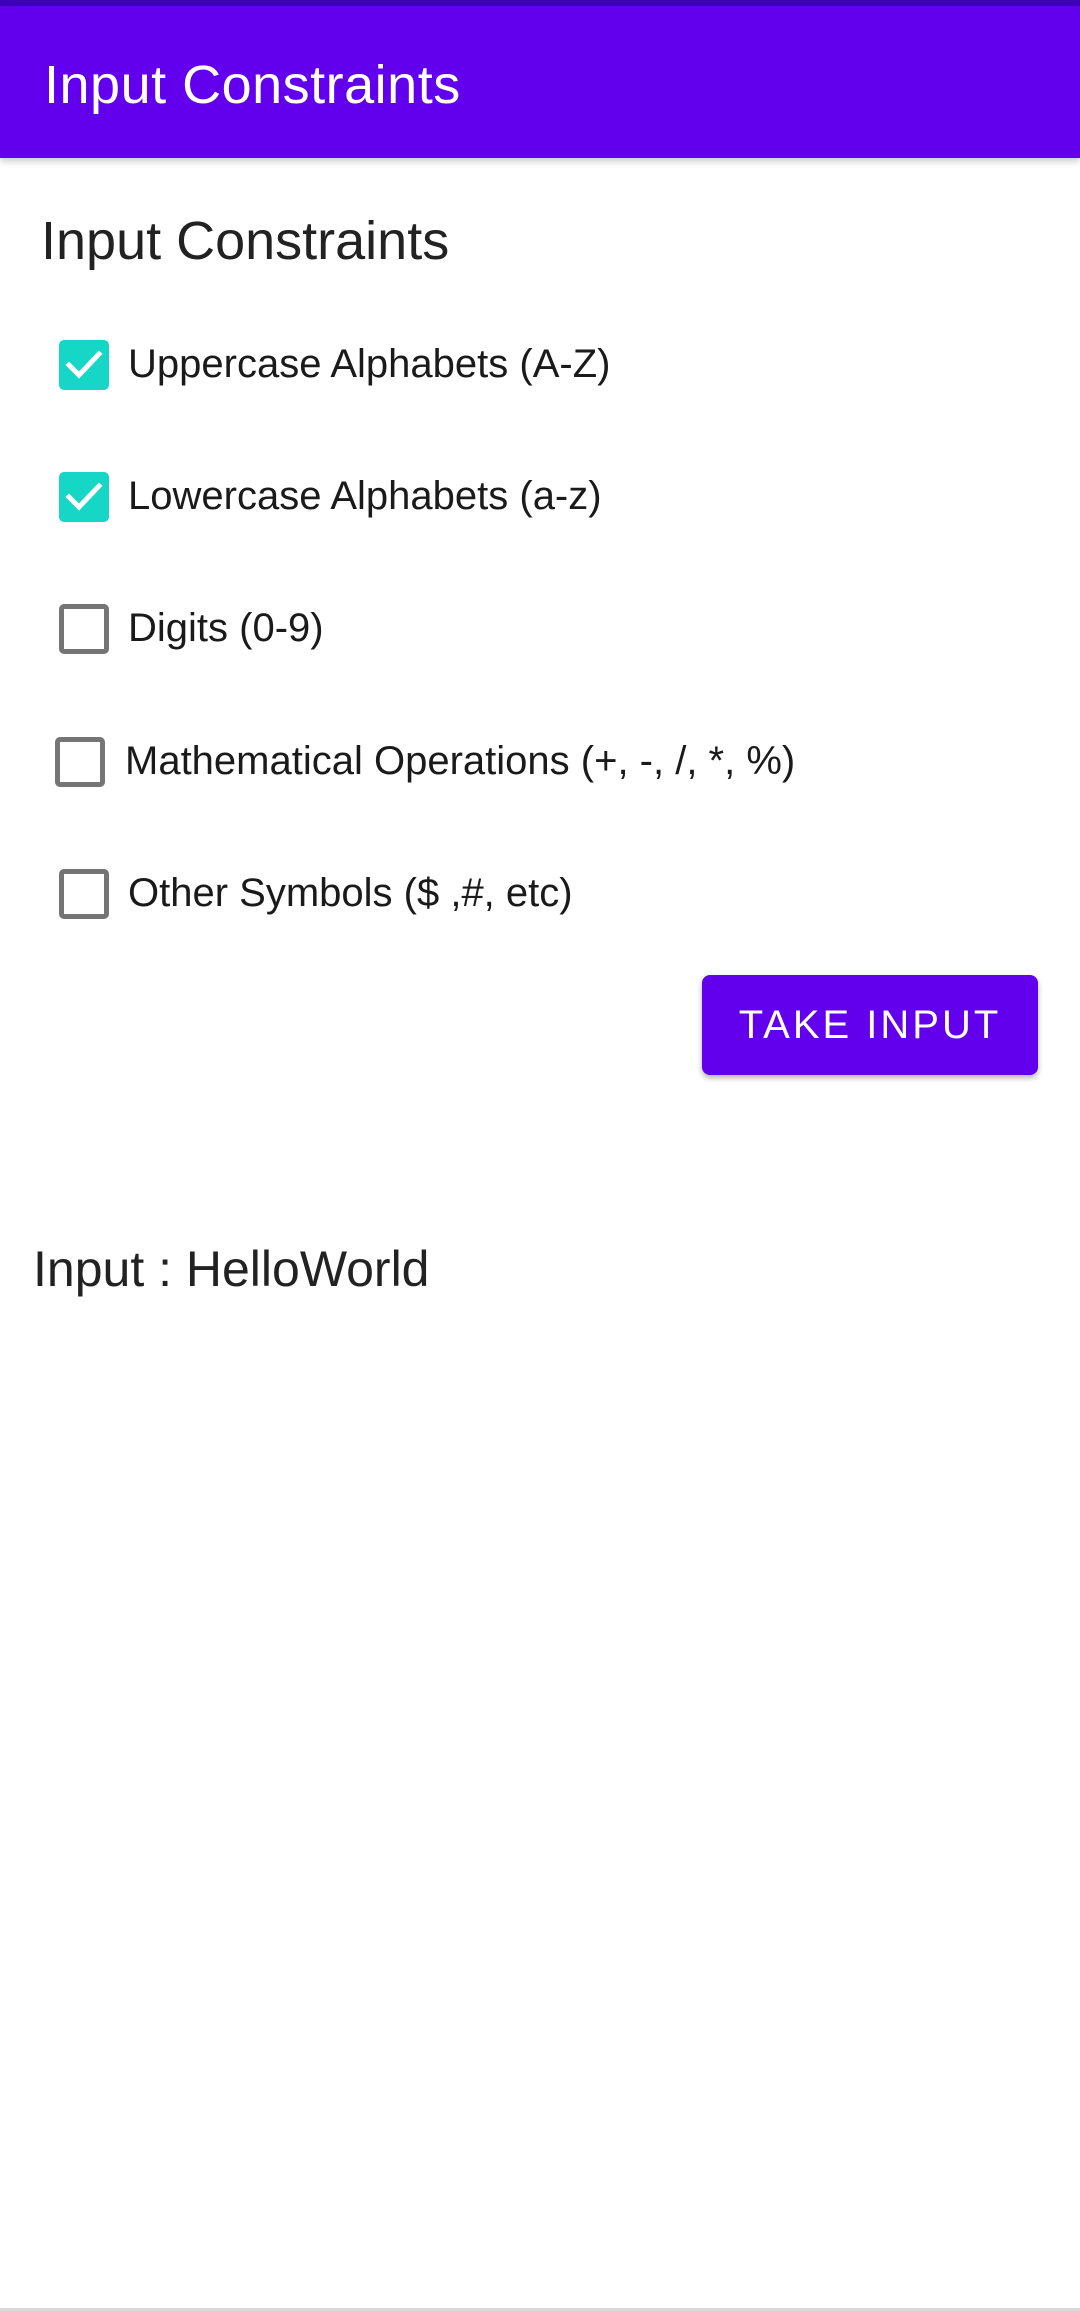 This screenshot has width=1080, height=2311. I want to click on take-input-button: TAKE INPUT, so click(870, 1025).